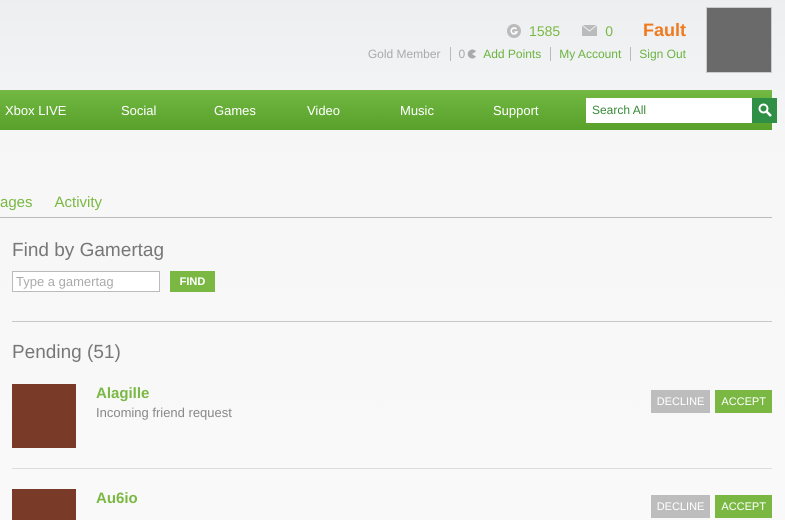 Image resolution: width=785 pixels, height=520 pixels. Describe the element at coordinates (586, 54) in the screenshot. I see `account-link: My Account` at that location.